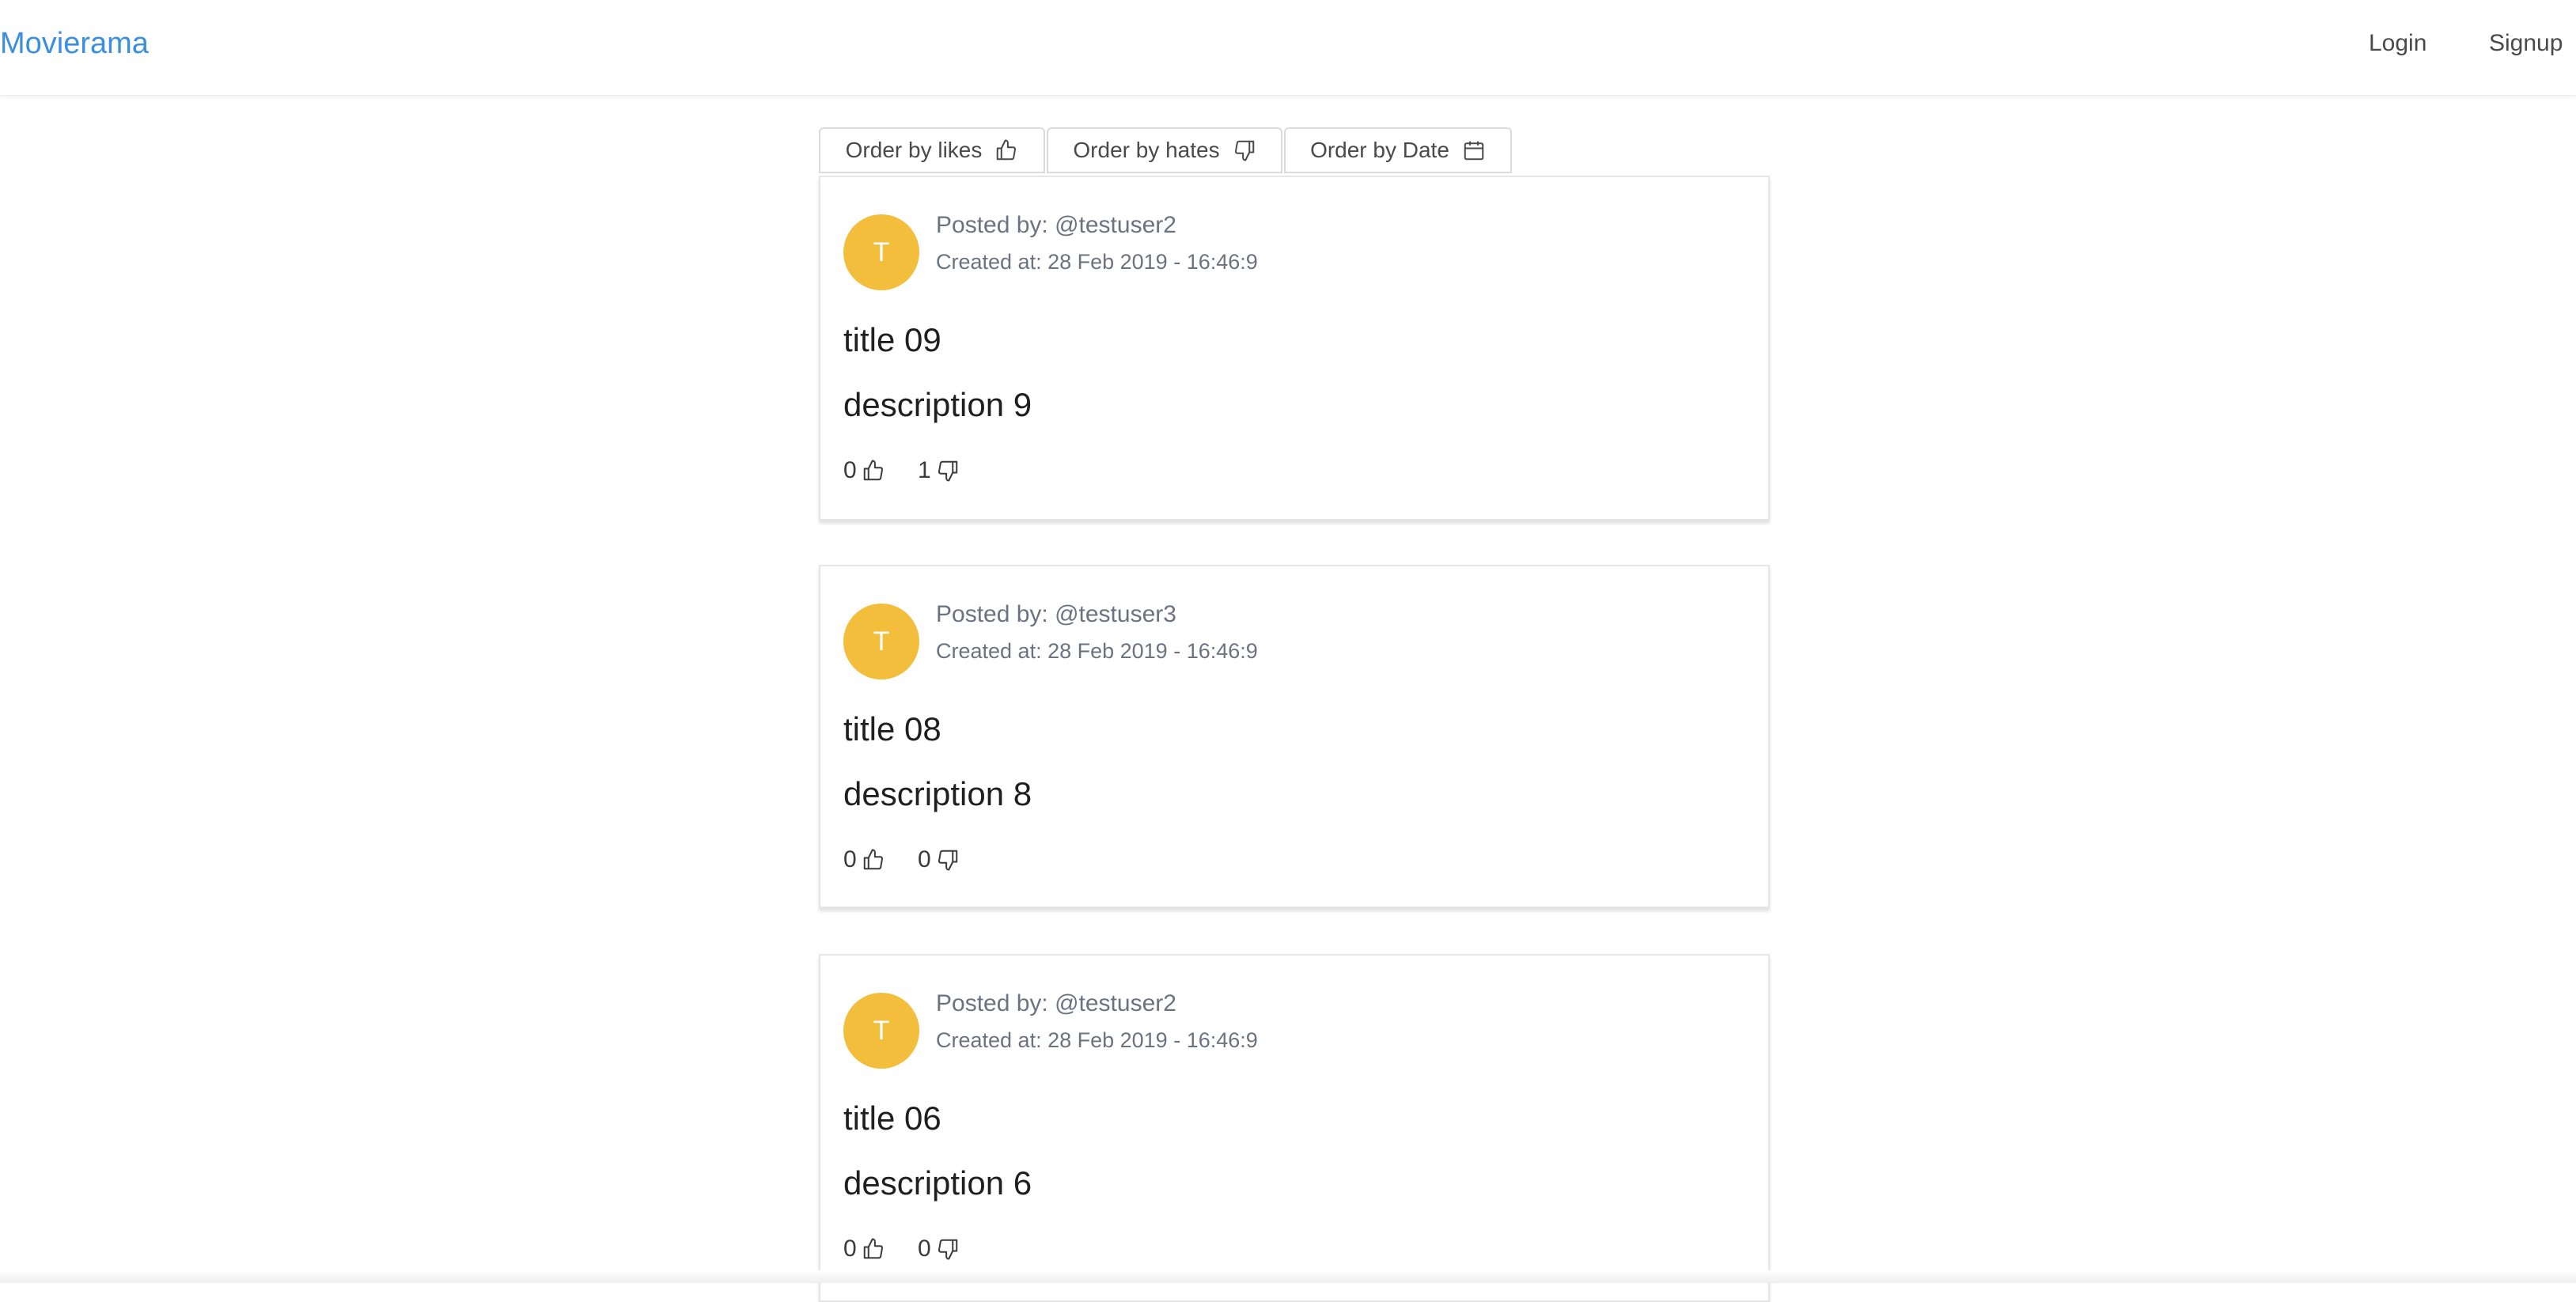  I want to click on calendar-icon, so click(1474, 151).